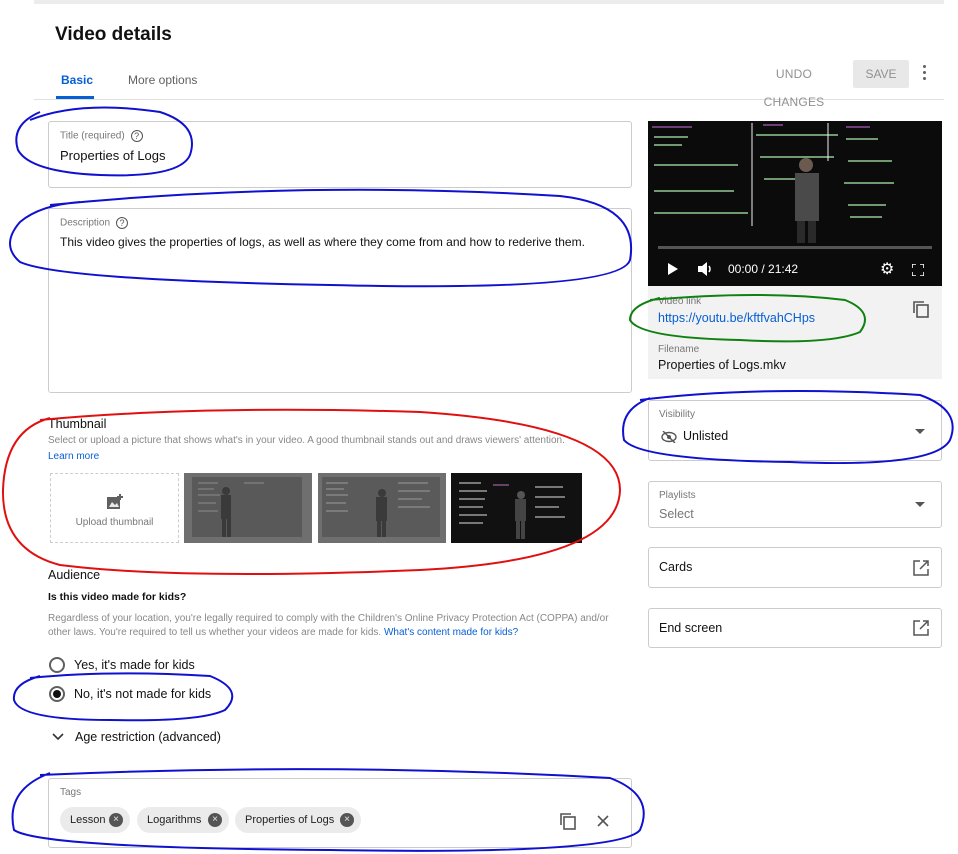 This screenshot has width=958, height=854. What do you see at coordinates (58, 737) in the screenshot?
I see `chevron-down-icon` at bounding box center [58, 737].